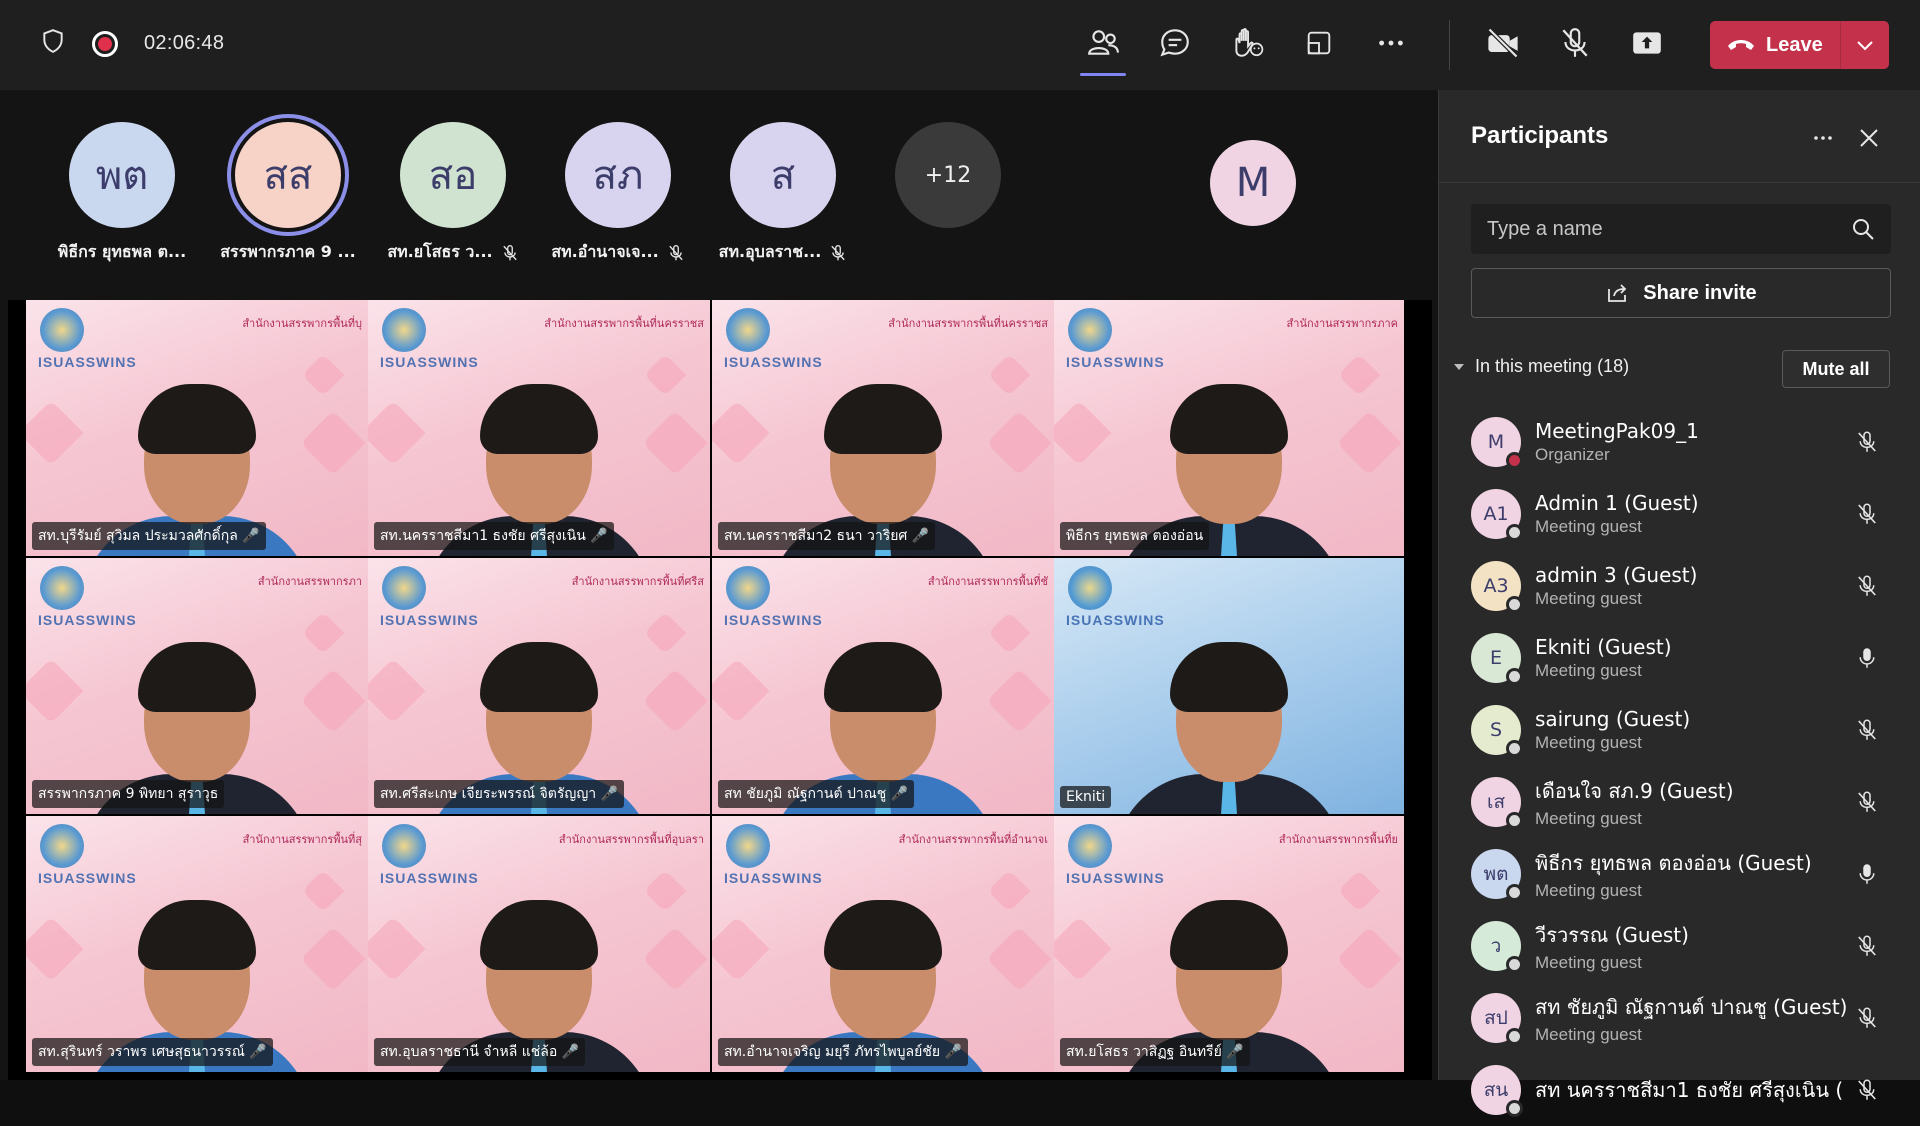 This screenshot has height=1126, width=1920. Describe the element at coordinates (1679, 182) in the screenshot. I see `panel-divider` at that location.